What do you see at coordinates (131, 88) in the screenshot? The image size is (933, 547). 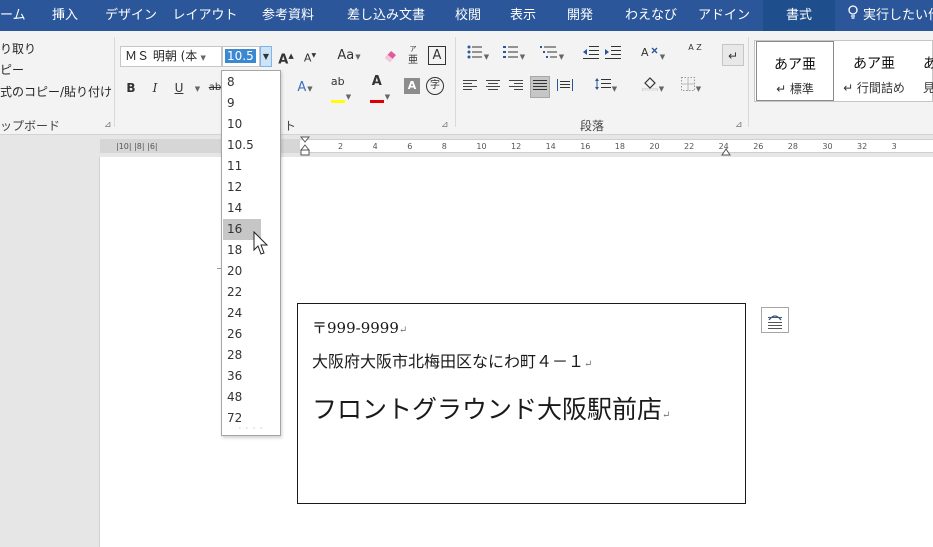 I see `bold-button: B` at bounding box center [131, 88].